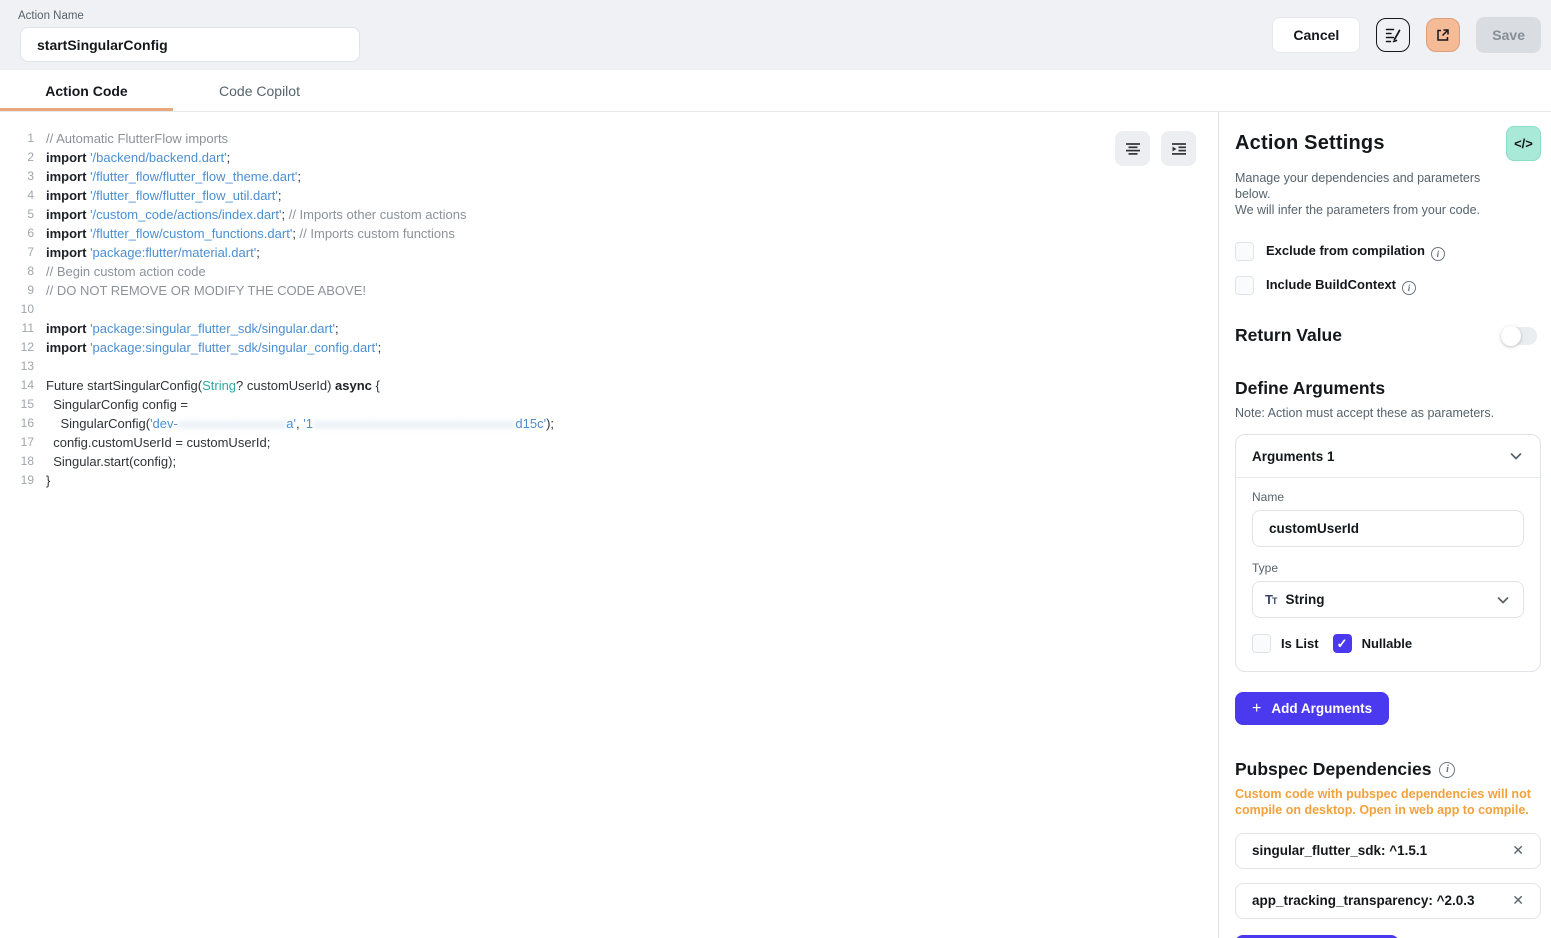  What do you see at coordinates (1388, 599) in the screenshot?
I see `argument-type-select: TT String` at bounding box center [1388, 599].